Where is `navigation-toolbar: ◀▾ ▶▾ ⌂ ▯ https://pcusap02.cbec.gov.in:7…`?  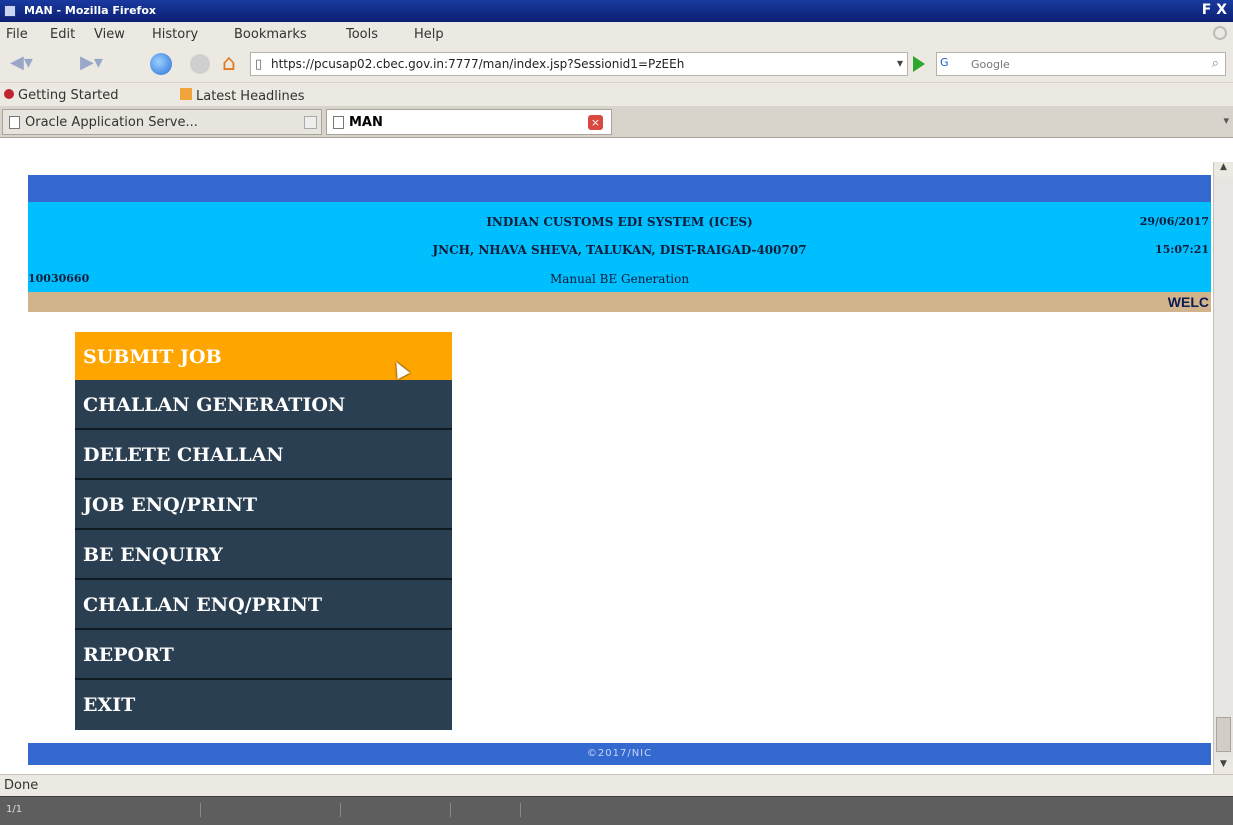
navigation-toolbar: ◀▾ ▶▾ ⌂ ▯ https://pcusap02.cbec.gov.in:7… is located at coordinates (616, 64).